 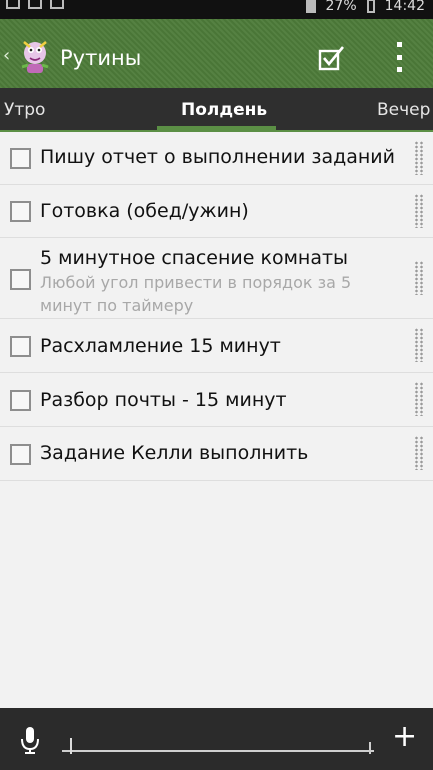 What do you see at coordinates (332, 58) in the screenshot?
I see `checkbox-check-icon` at bounding box center [332, 58].